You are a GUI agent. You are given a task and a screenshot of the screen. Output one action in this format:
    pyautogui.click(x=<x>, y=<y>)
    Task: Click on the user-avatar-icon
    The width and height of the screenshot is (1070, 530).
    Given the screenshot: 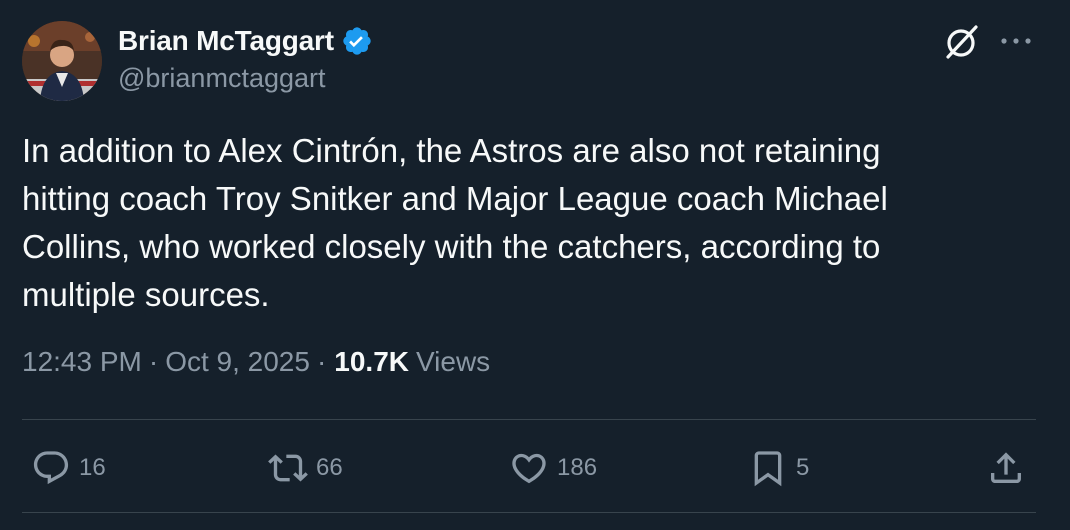 What is the action you would take?
    pyautogui.click(x=62, y=61)
    